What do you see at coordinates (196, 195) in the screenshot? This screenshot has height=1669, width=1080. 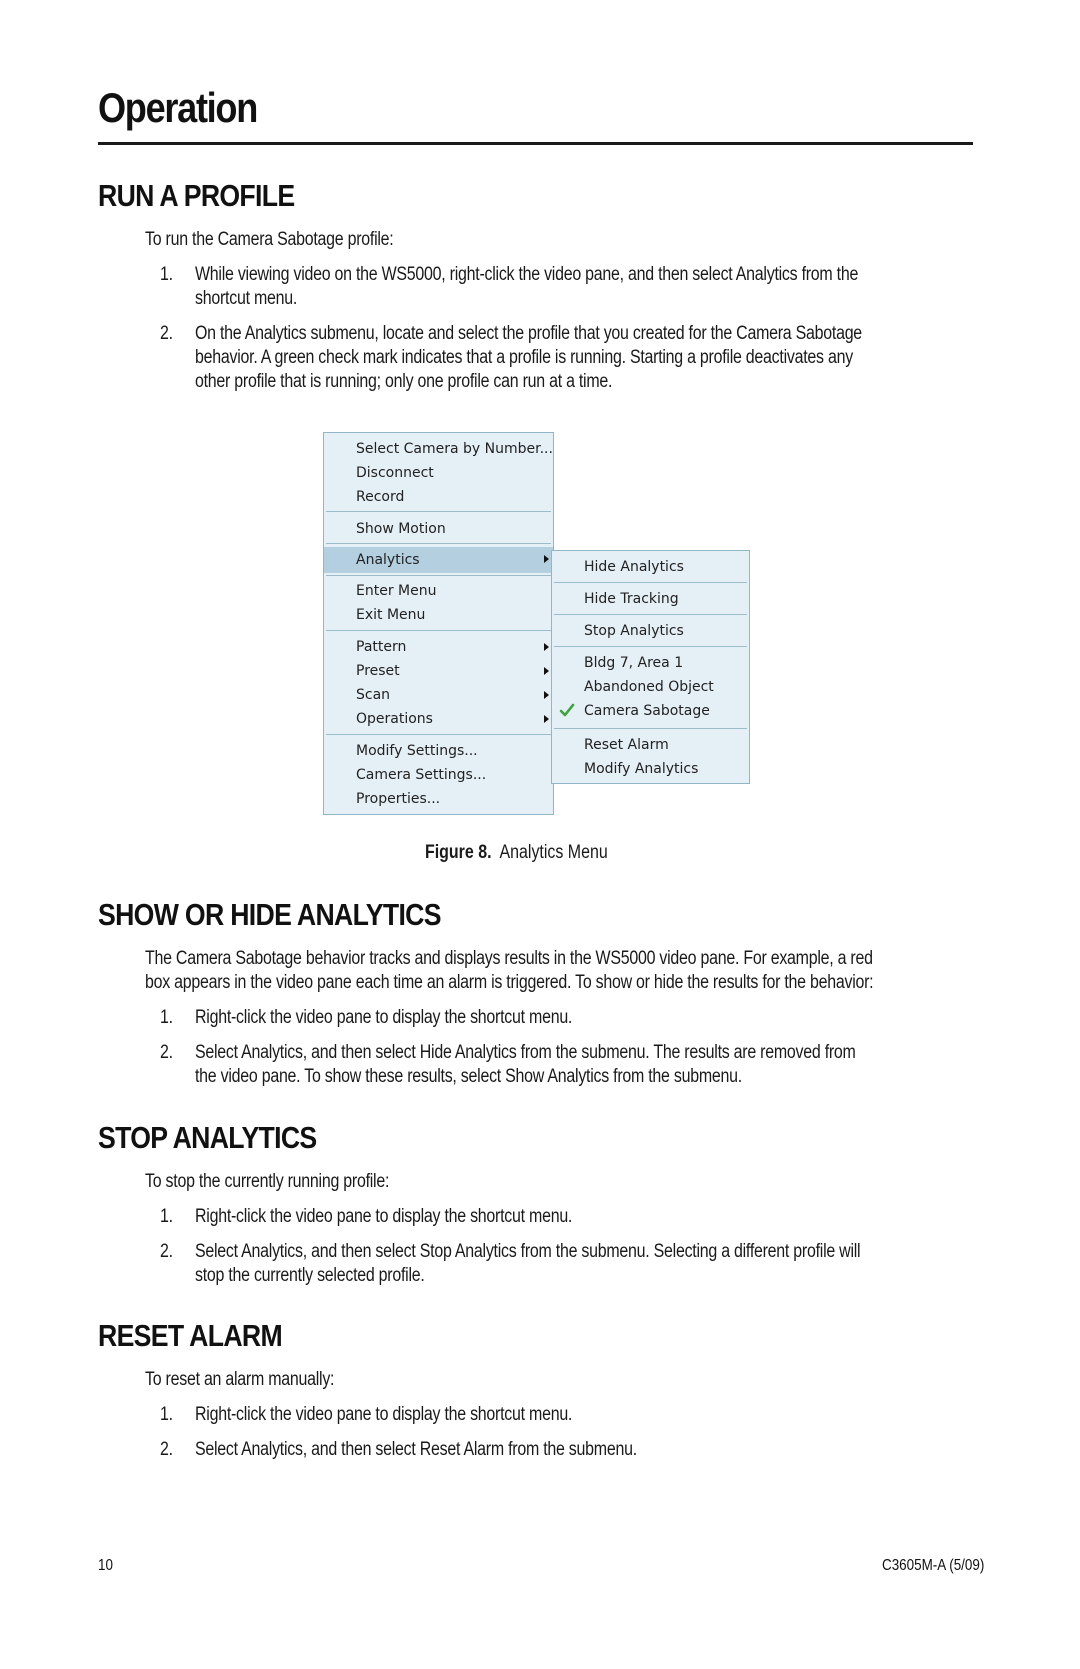 I see `heading-run-profile: RUN A PROFILE` at bounding box center [196, 195].